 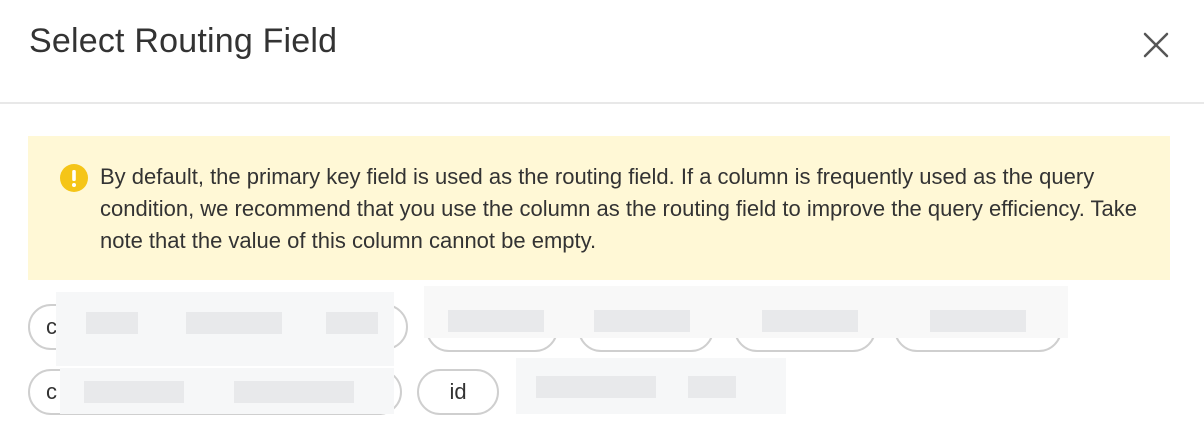 I want to click on close-icon, so click(x=1156, y=45).